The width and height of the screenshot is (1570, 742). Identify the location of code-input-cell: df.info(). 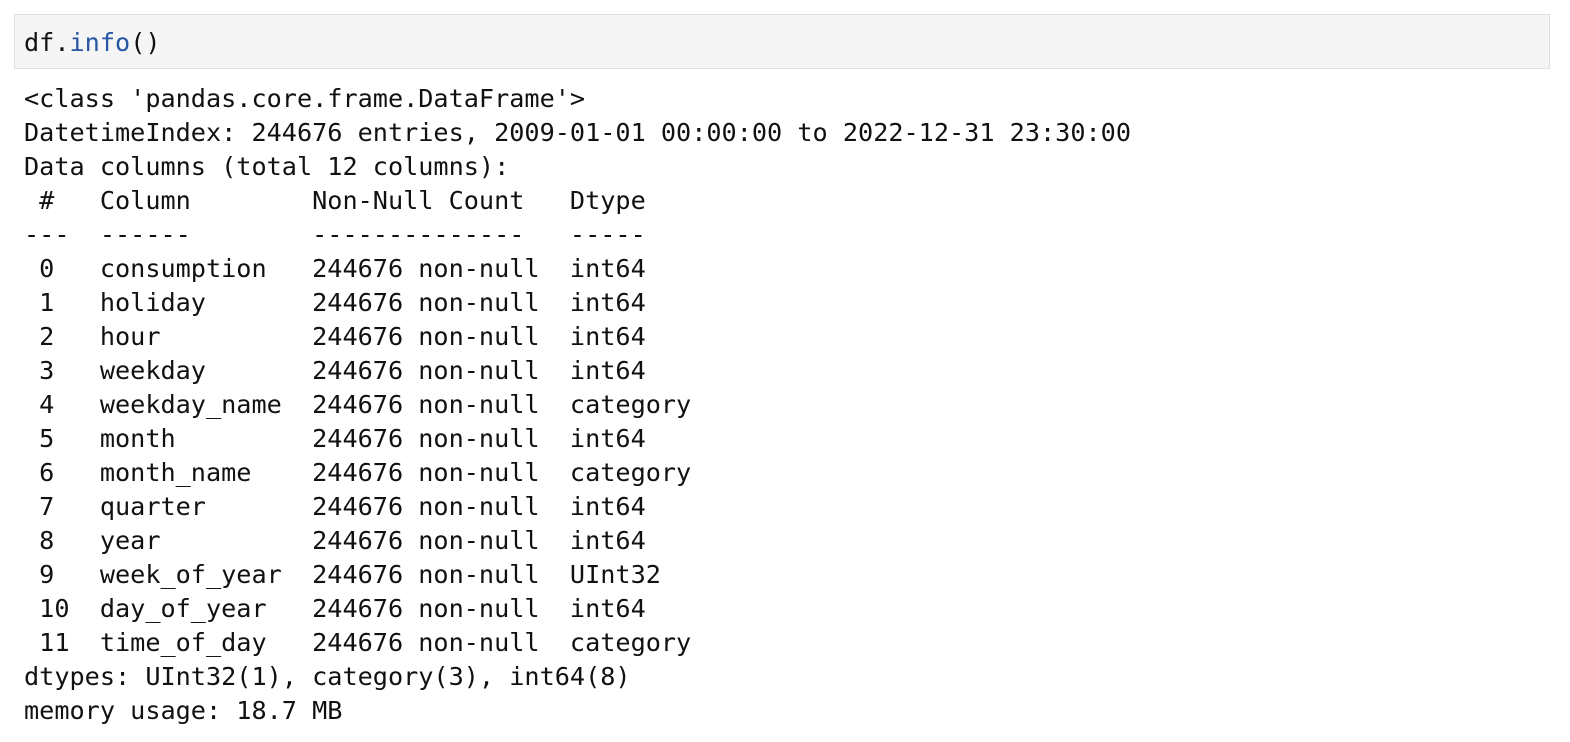
(782, 41).